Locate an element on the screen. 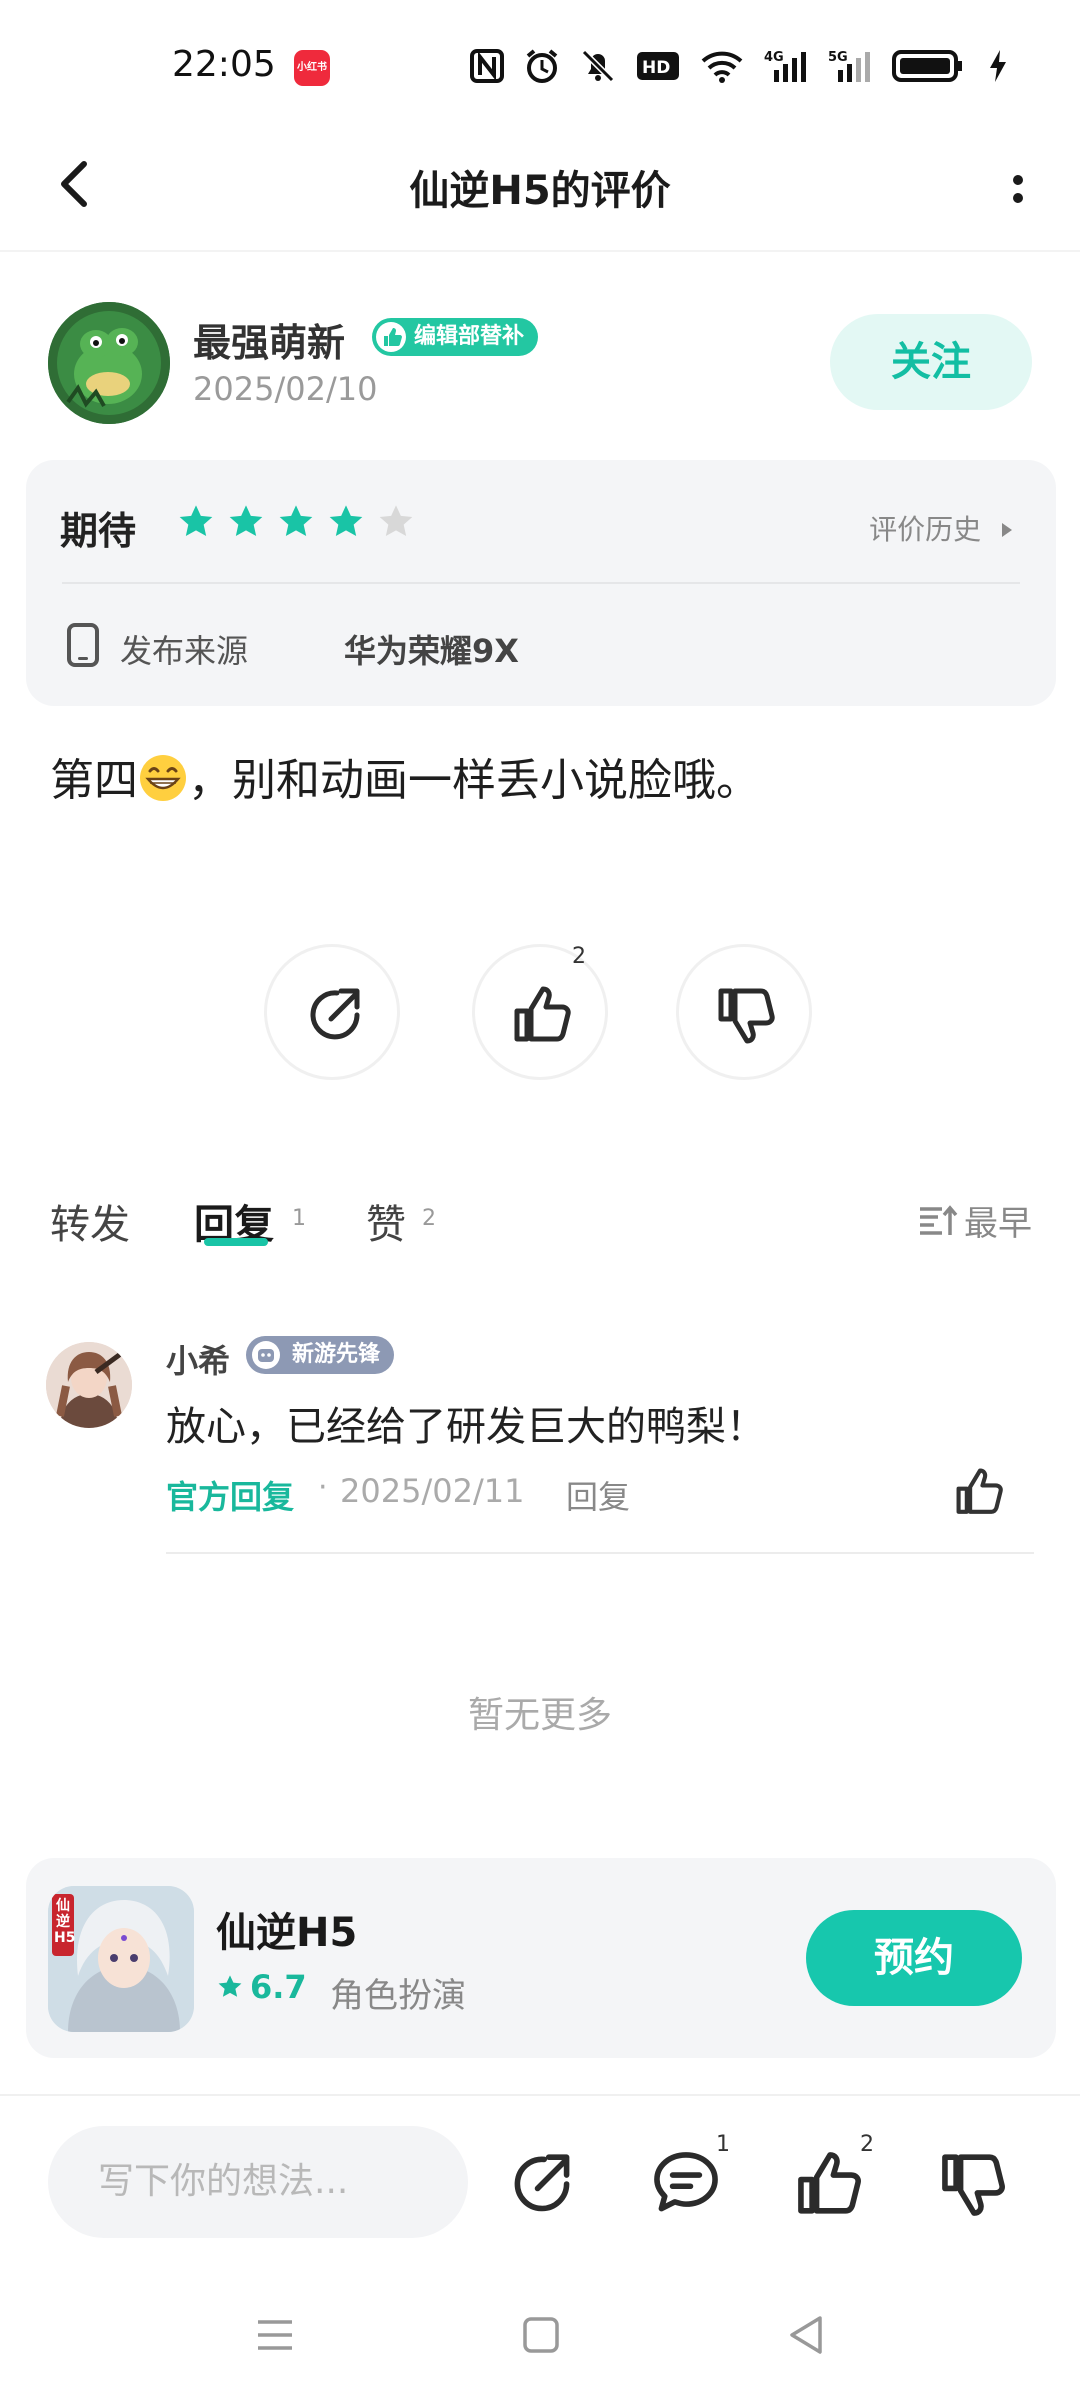 This screenshot has width=1080, height=2400. home-button is located at coordinates (541, 2335).